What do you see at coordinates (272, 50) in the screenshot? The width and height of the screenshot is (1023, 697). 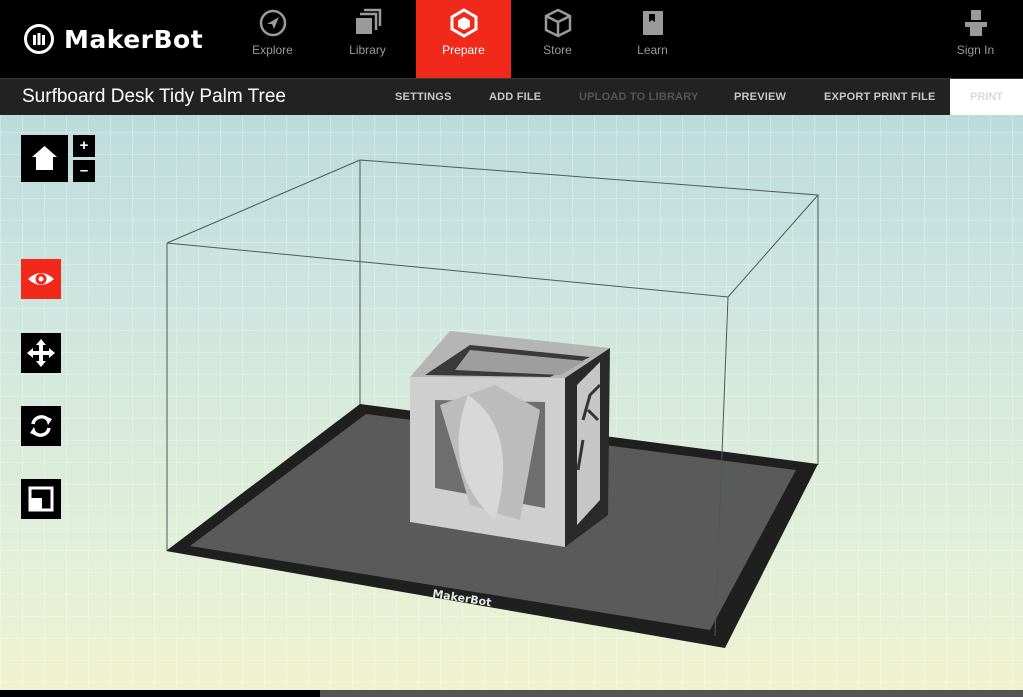 I see `nav-explore-label: Explore` at bounding box center [272, 50].